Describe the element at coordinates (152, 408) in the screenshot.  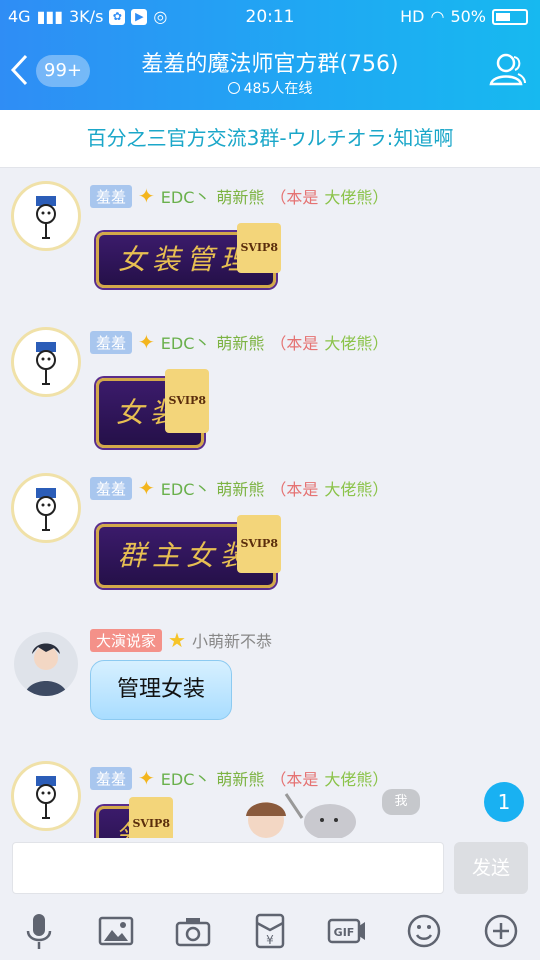
I see `sticker-message: 女装 SVIP8` at that location.